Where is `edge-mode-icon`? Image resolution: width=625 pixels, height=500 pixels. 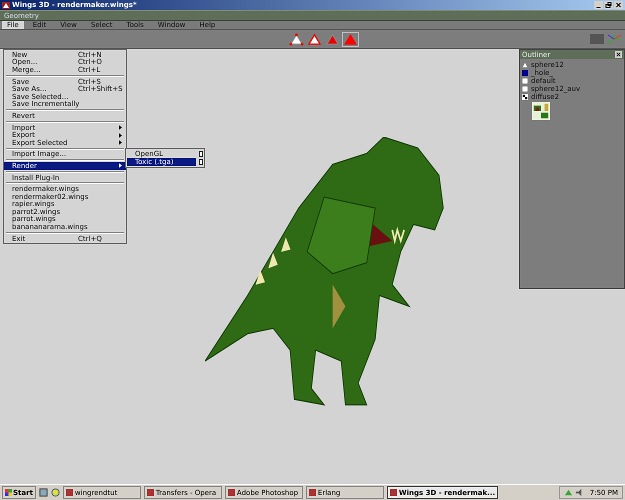
edge-mode-icon is located at coordinates (314, 39).